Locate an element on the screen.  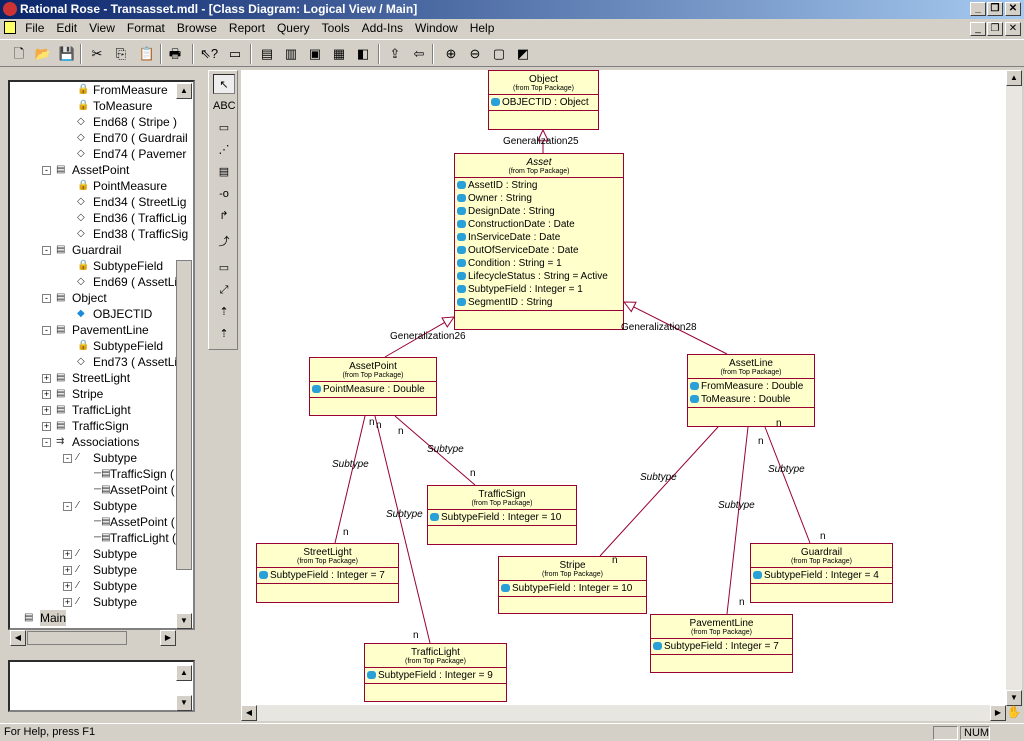
class-attribute: DesignDate : String is located at coordinates (539, 211).